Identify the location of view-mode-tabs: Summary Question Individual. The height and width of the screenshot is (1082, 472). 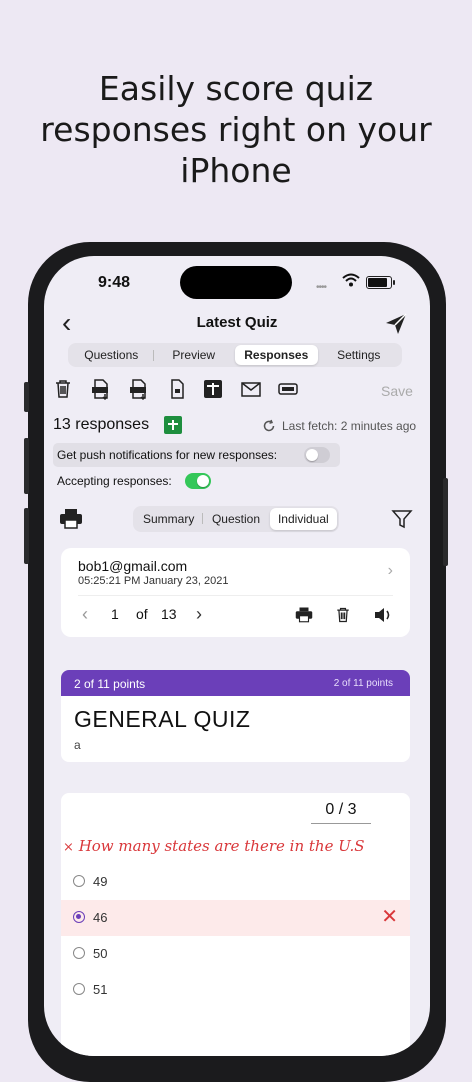
(236, 519).